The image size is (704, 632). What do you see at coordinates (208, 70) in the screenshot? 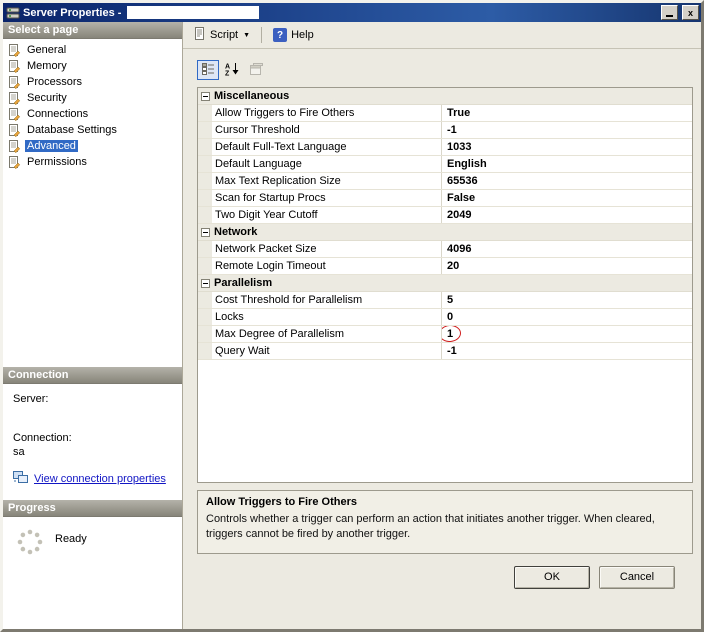
I see `categorized-view-button` at bounding box center [208, 70].